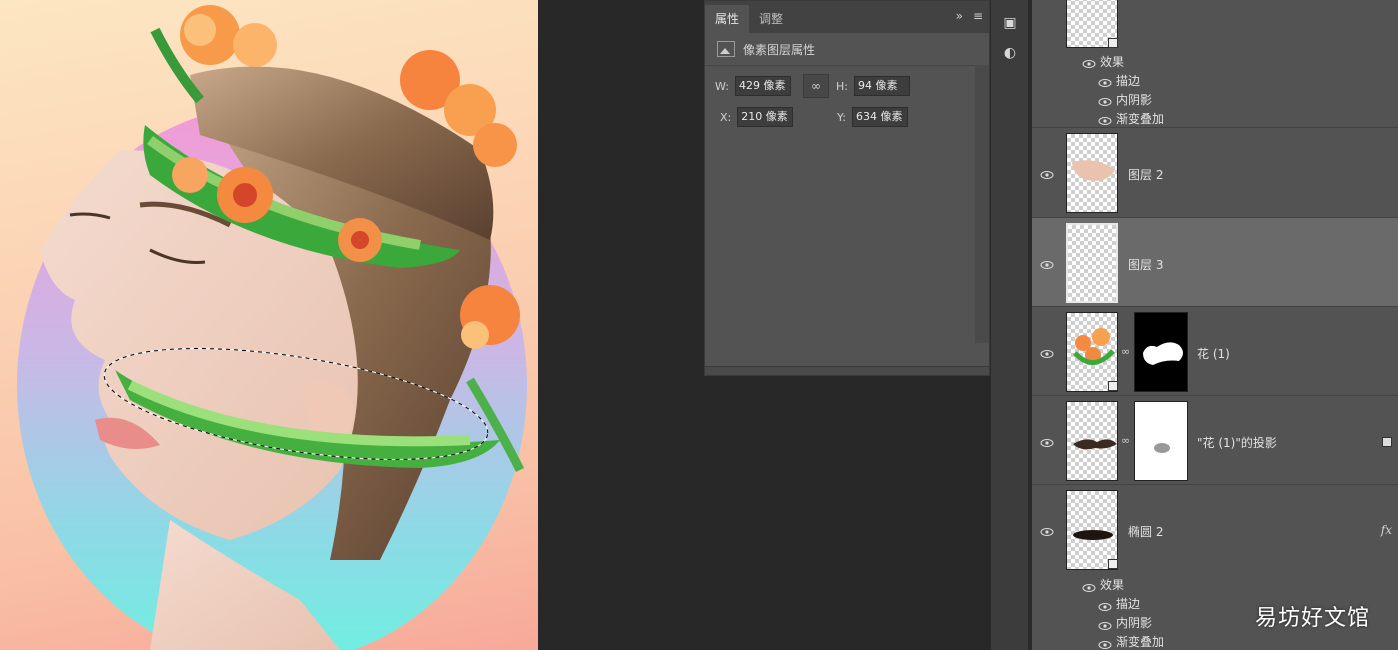  I want to click on panel-tabs: 属性 调整 » ≡, so click(847, 17).